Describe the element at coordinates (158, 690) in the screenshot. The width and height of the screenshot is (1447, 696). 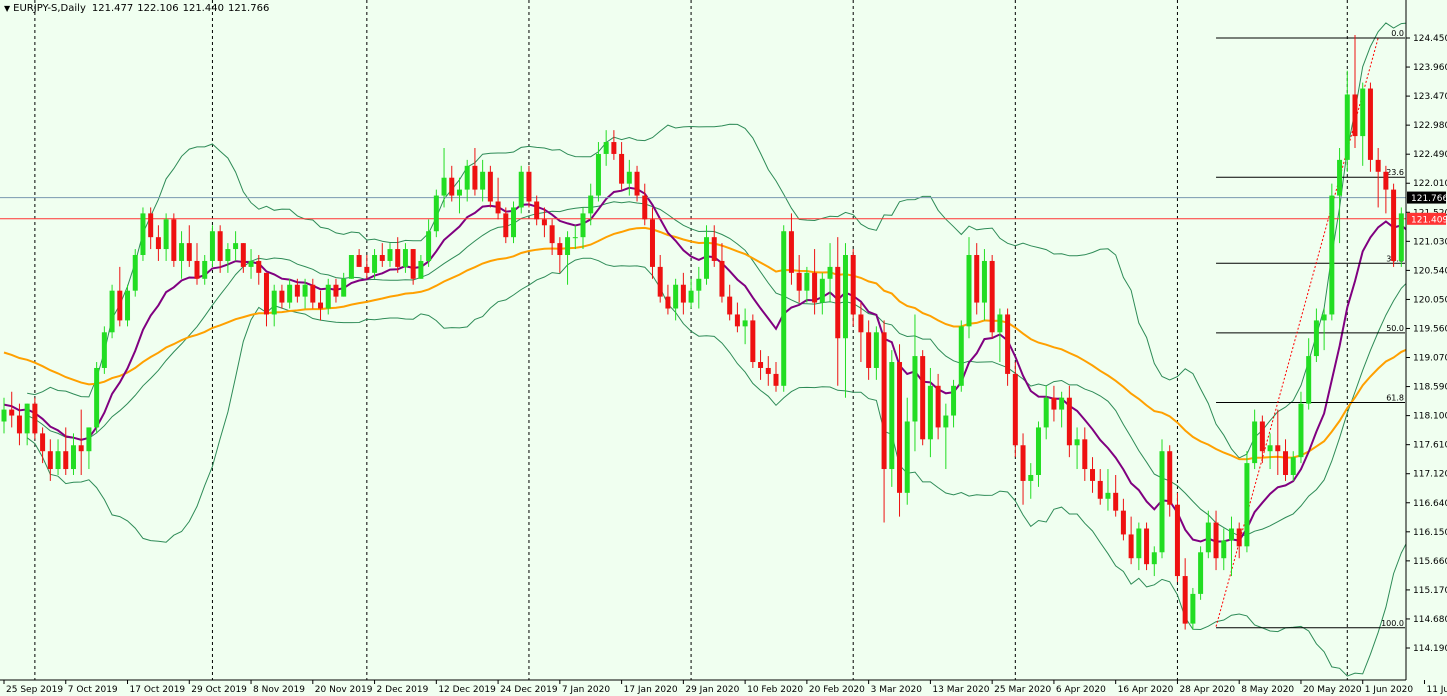
I see `time-tick-label: 17 Oct 2019` at that location.